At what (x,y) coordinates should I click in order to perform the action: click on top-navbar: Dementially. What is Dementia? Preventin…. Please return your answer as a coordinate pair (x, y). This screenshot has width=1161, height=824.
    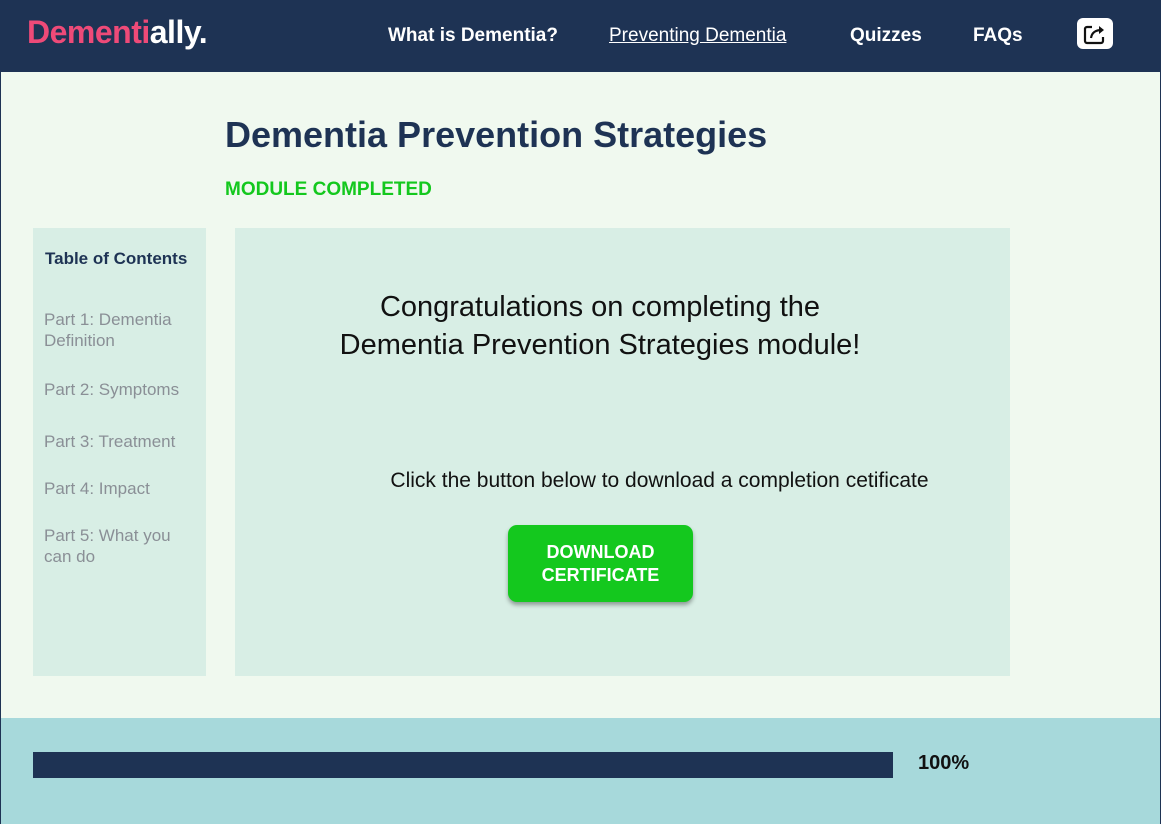
    Looking at the image, I should click on (580, 36).